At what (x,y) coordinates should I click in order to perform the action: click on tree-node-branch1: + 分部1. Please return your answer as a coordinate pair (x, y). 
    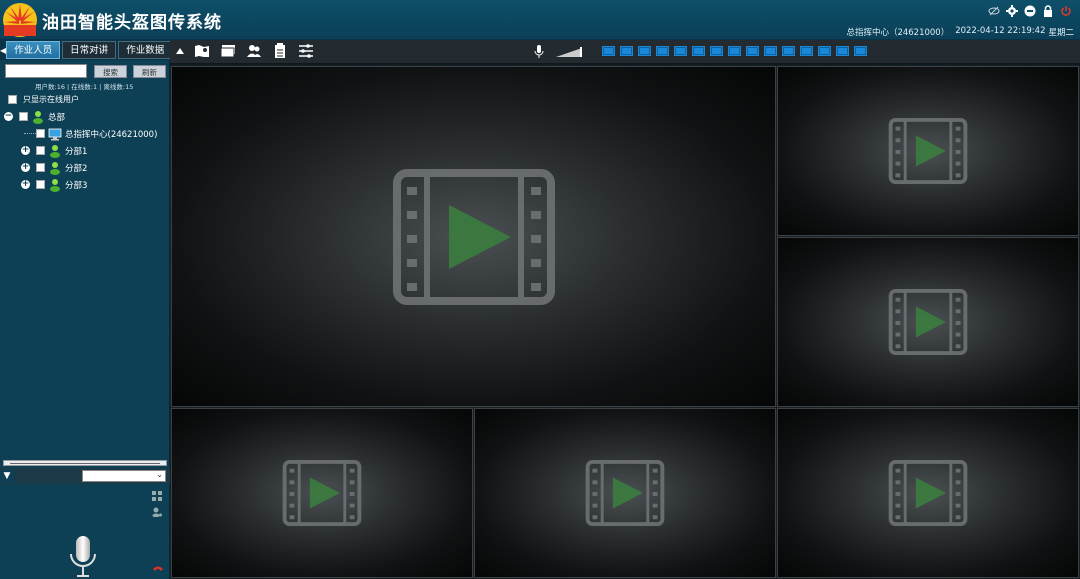
    Looking at the image, I should click on (86, 150).